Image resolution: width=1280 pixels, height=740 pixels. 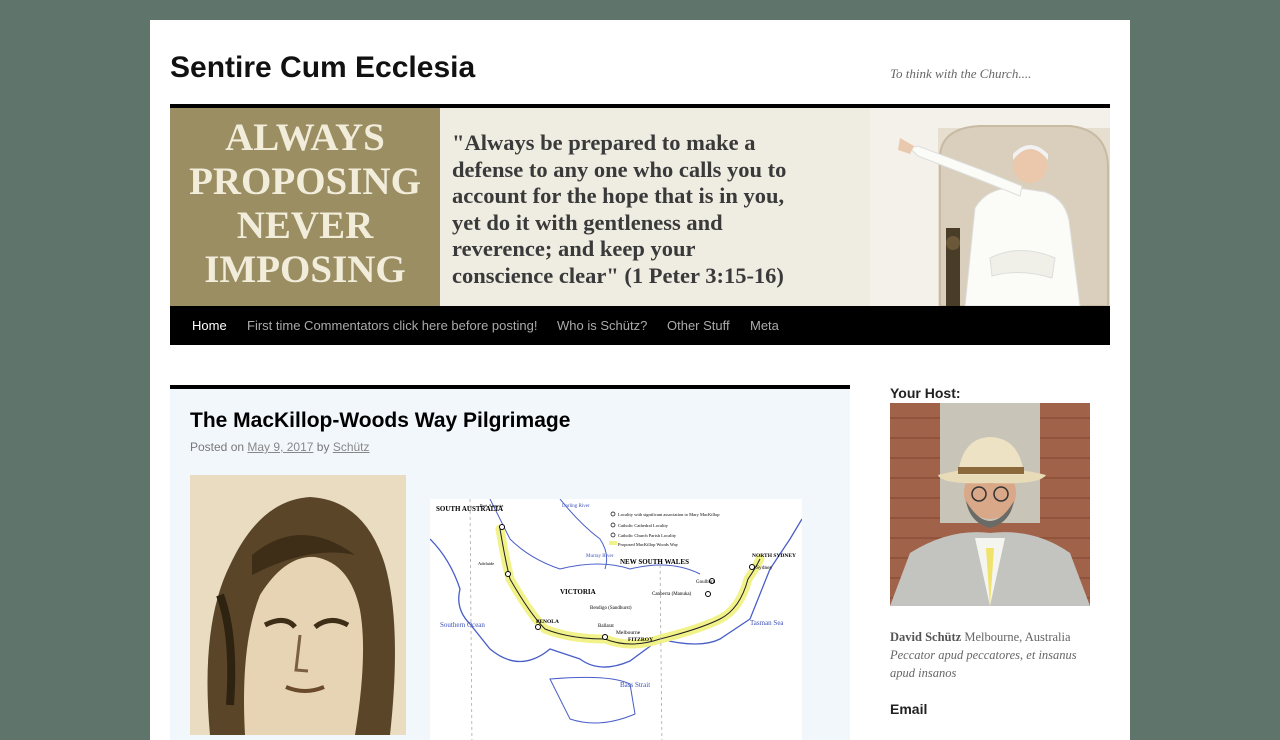 What do you see at coordinates (547, 622) in the screenshot?
I see `map-label-penola: PENOLA` at bounding box center [547, 622].